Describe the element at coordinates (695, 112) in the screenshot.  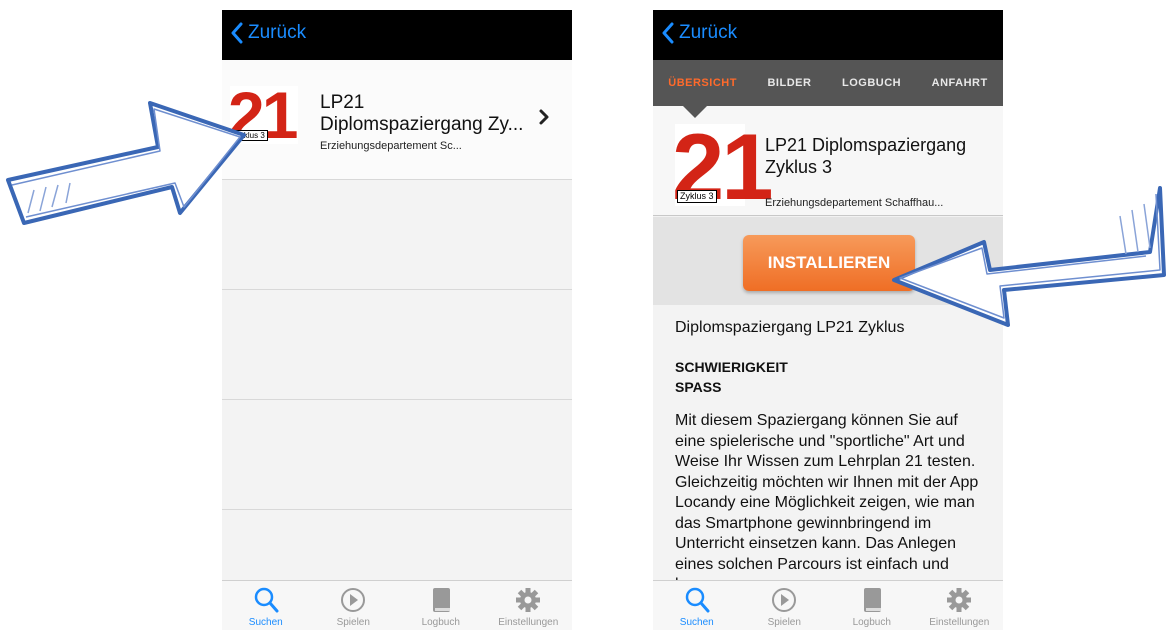
I see `segment-indicator` at that location.